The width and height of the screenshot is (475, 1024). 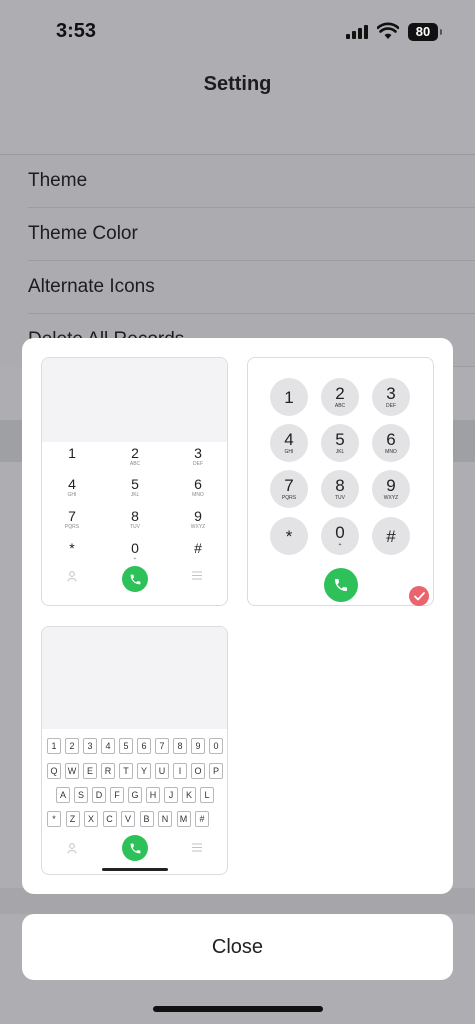 What do you see at coordinates (388, 30) in the screenshot?
I see `wifi-icon` at bounding box center [388, 30].